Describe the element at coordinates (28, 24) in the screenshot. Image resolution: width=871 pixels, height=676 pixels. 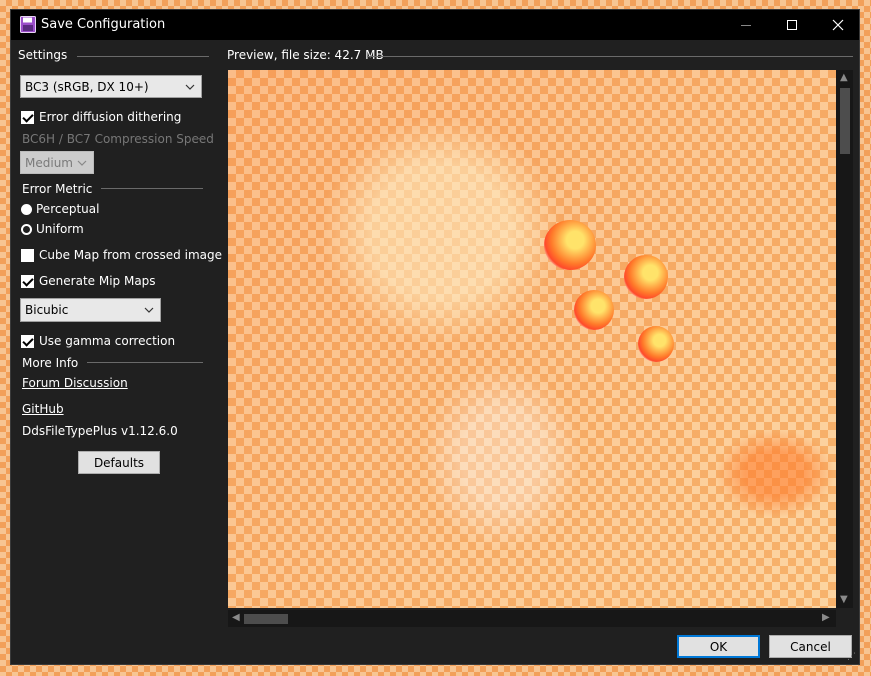
I see `floppy-disk-icon` at that location.